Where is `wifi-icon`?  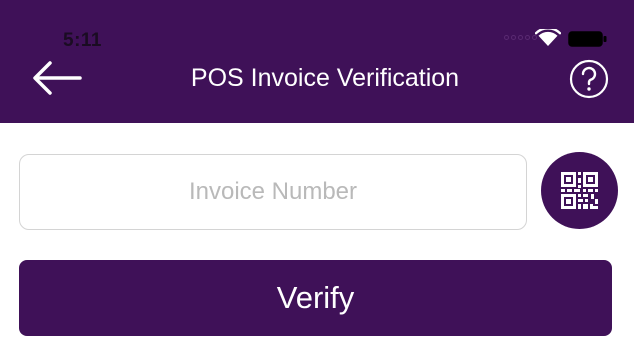
wifi-icon is located at coordinates (548, 37).